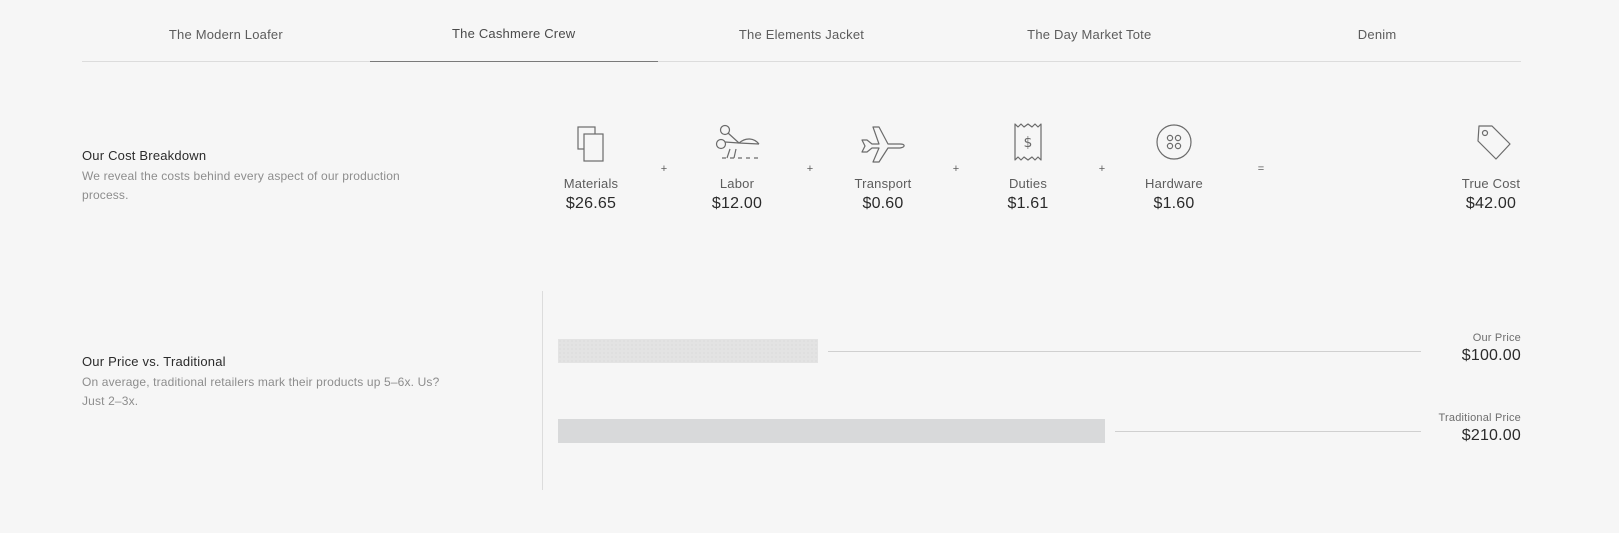 The image size is (1619, 533). What do you see at coordinates (883, 144) in the screenshot?
I see `airplane-icon` at bounding box center [883, 144].